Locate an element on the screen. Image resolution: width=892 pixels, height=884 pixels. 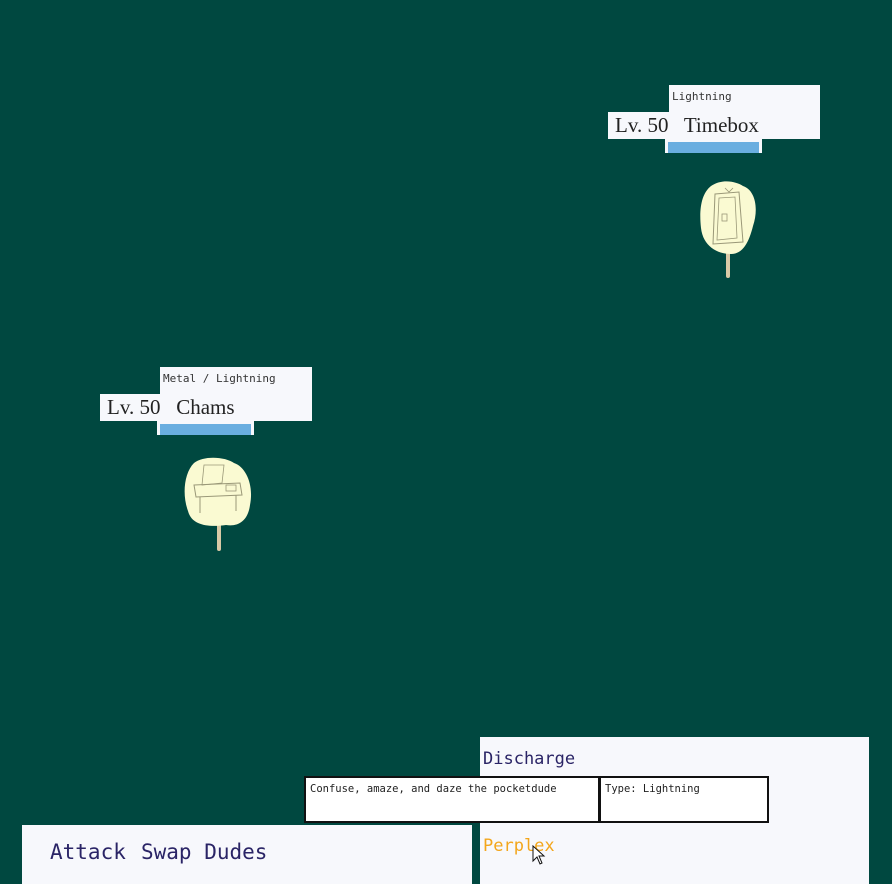
phone-booth-sketch-icon is located at coordinates (728, 229).